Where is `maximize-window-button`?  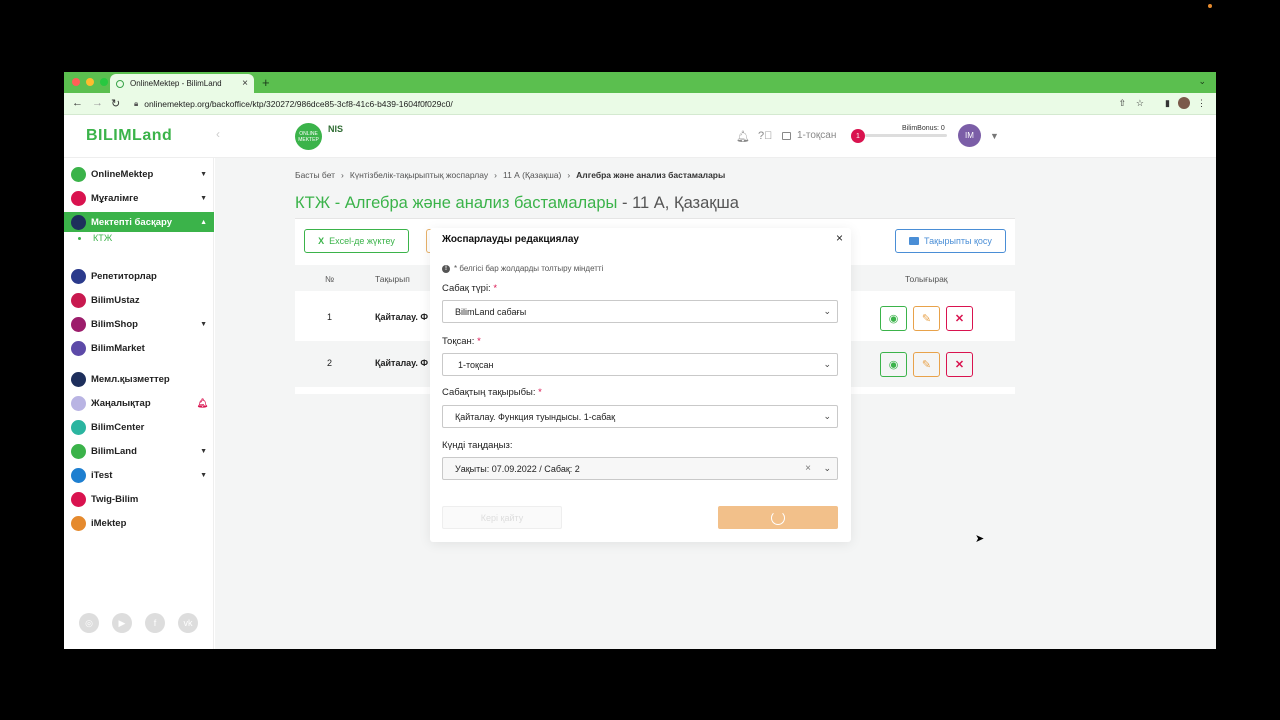 maximize-window-button is located at coordinates (104, 82).